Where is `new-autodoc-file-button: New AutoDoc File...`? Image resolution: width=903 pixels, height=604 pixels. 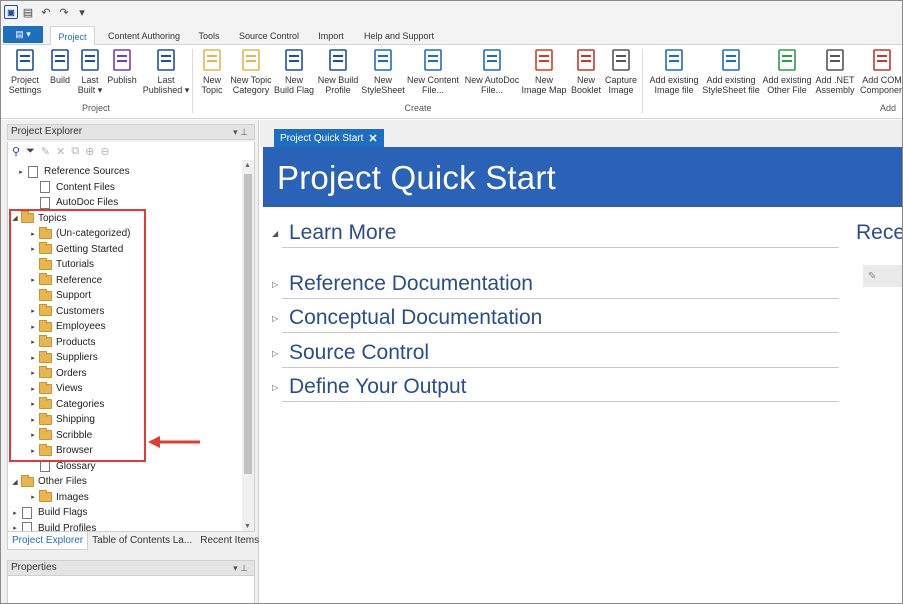
new-autodoc-file-button: New AutoDoc File... is located at coordinates (492, 71).